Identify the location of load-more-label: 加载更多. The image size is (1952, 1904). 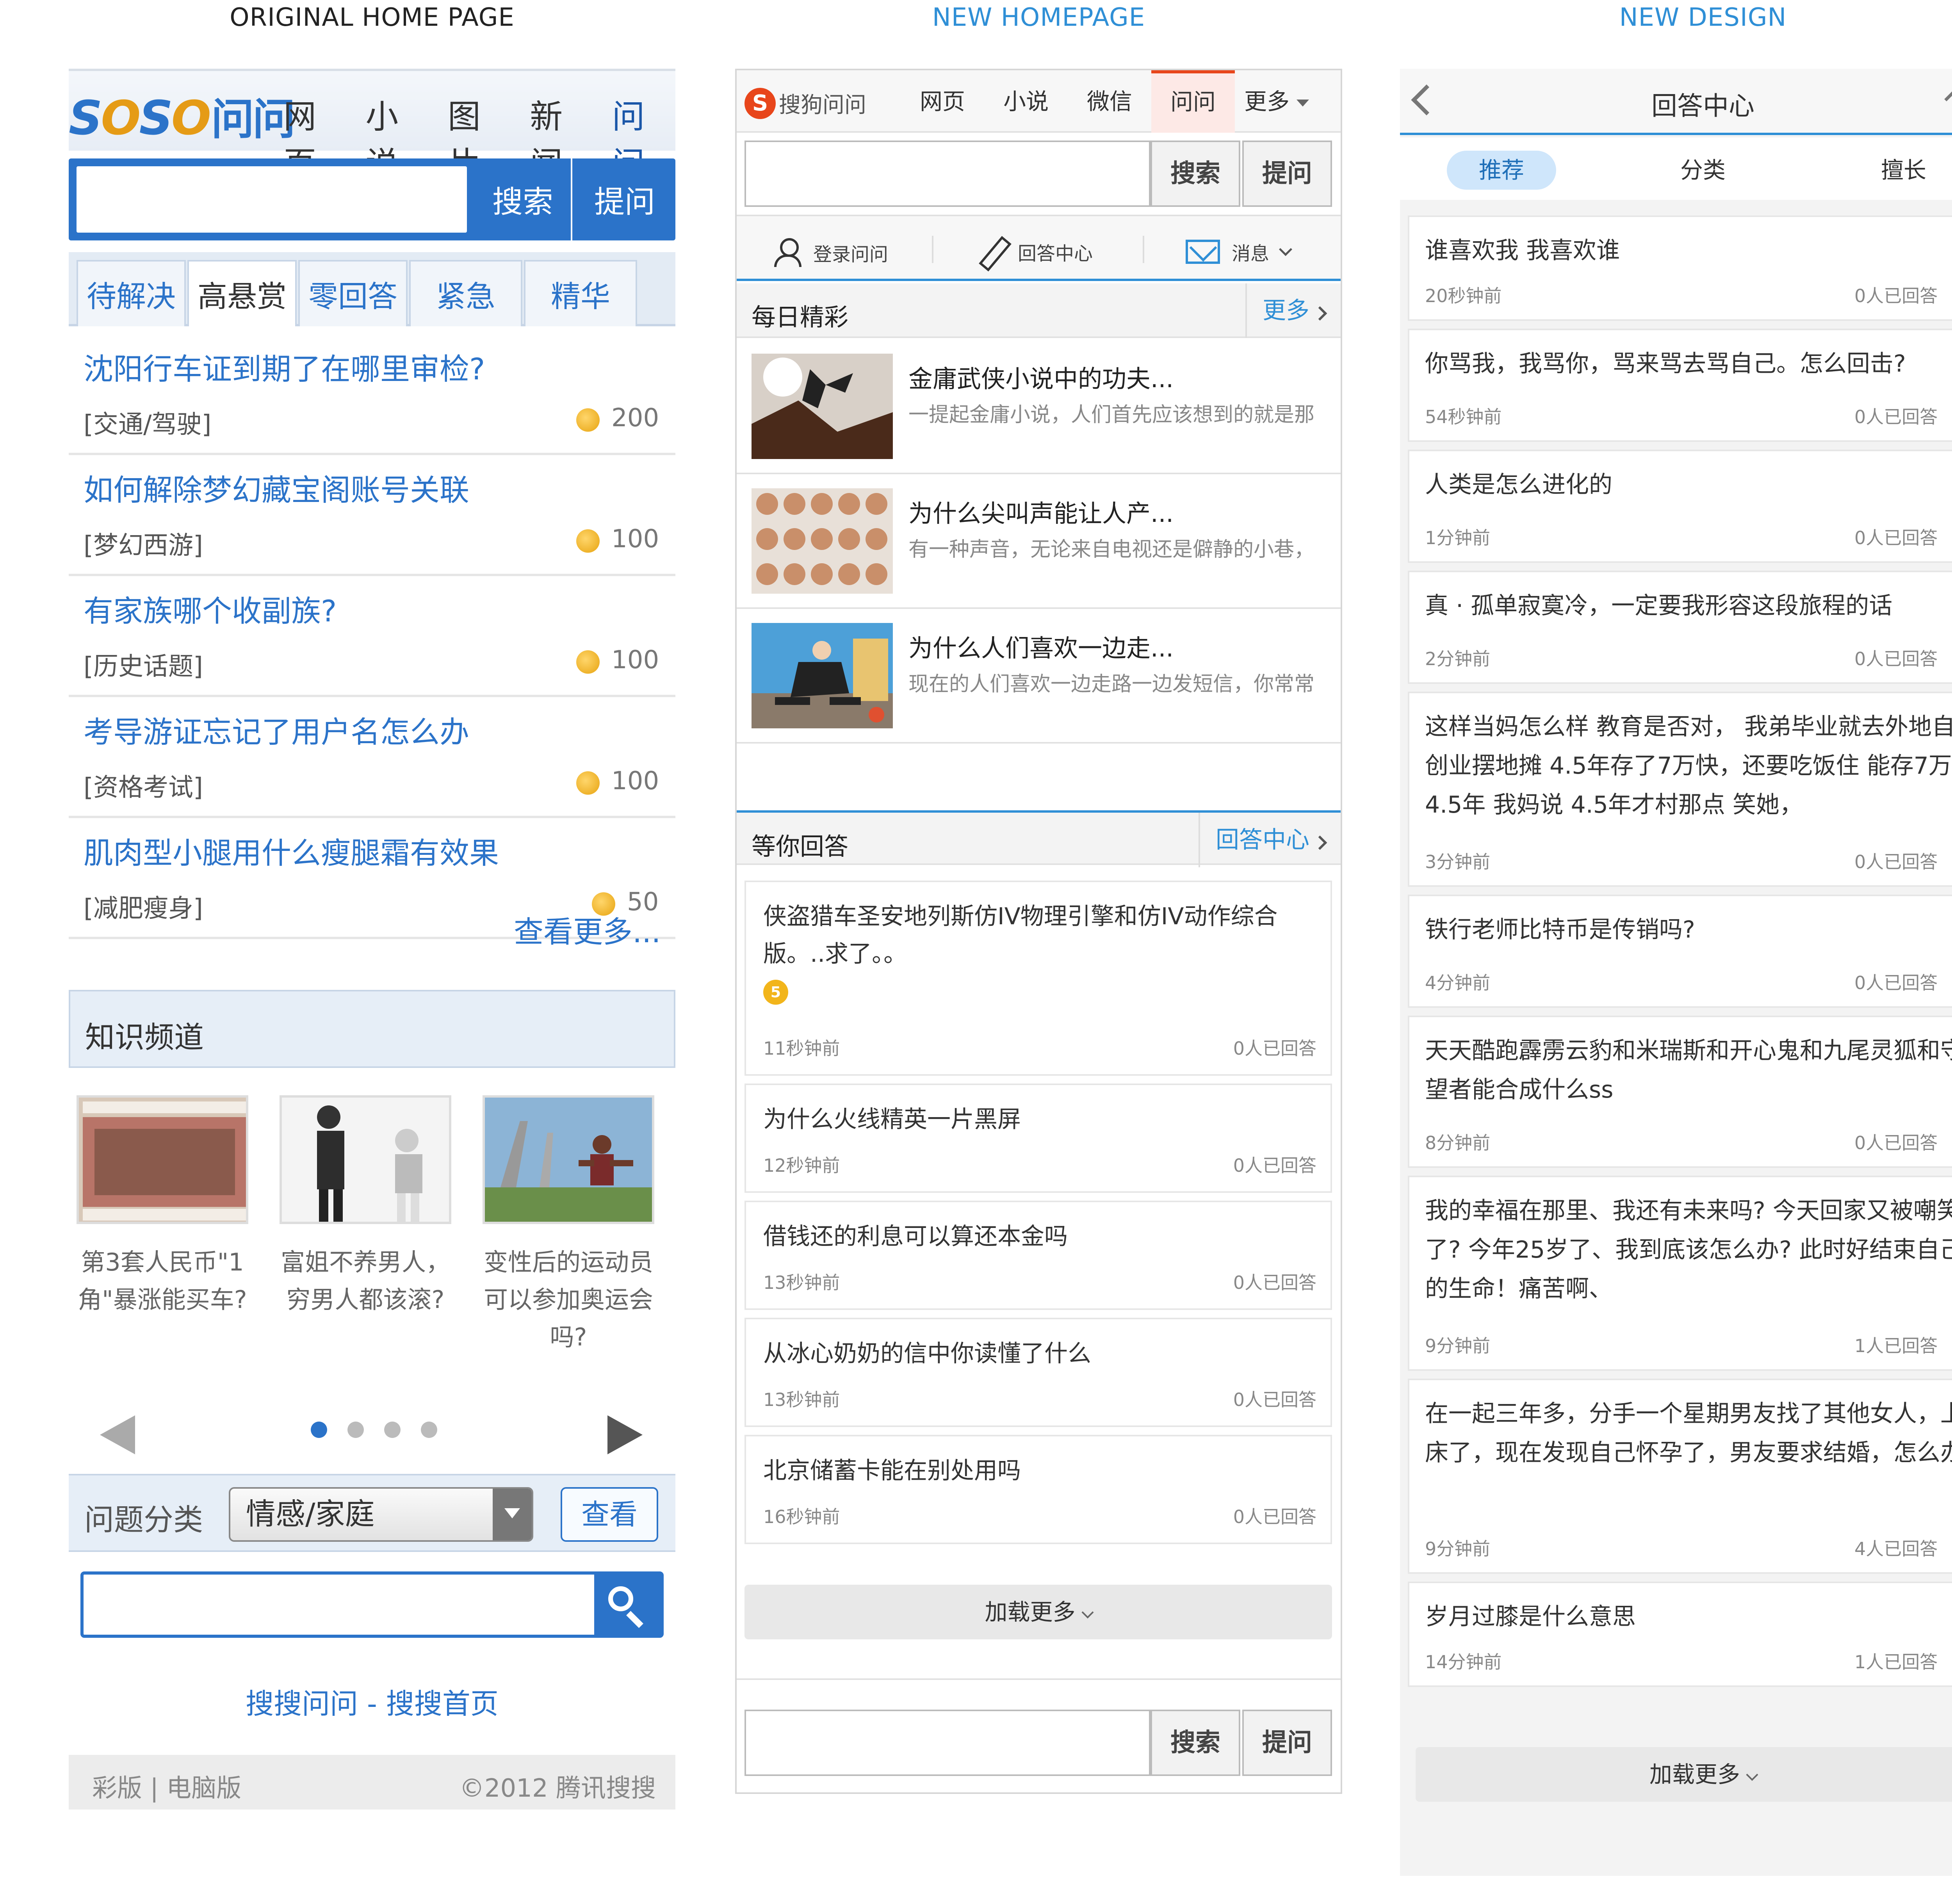
(1695, 1774).